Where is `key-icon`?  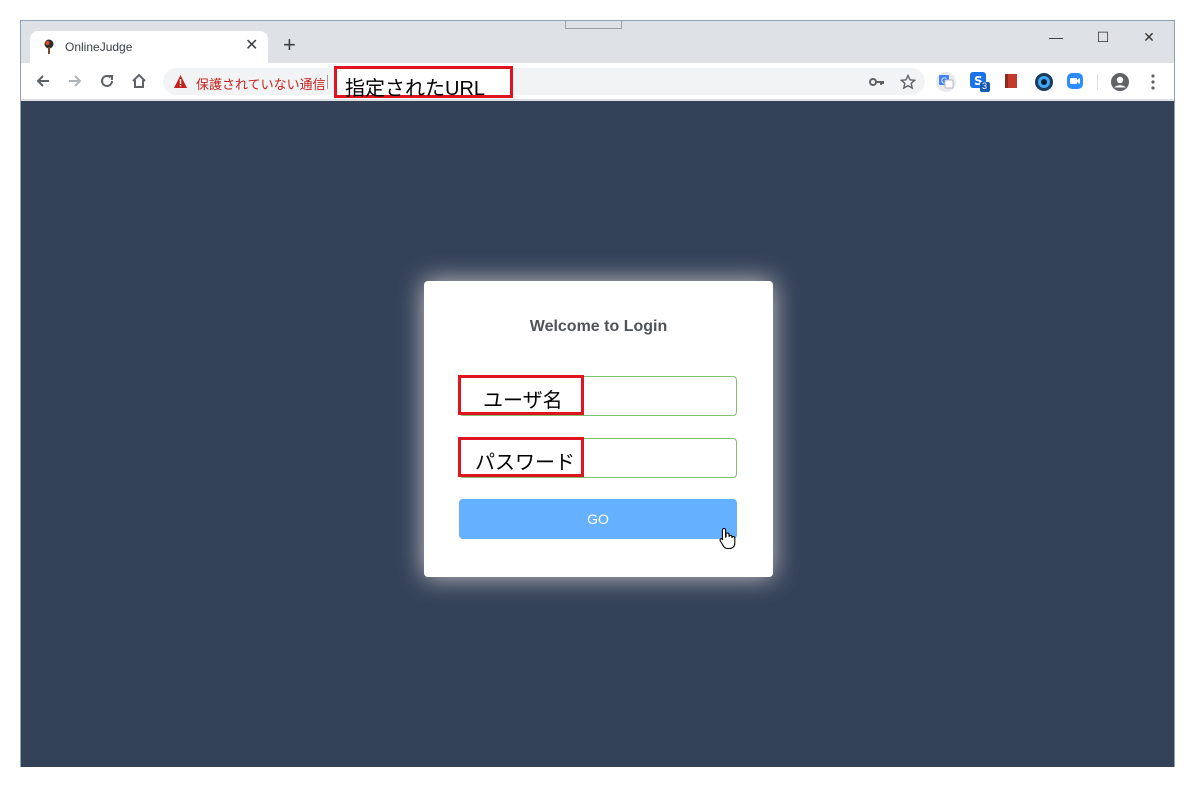
key-icon is located at coordinates (876, 82).